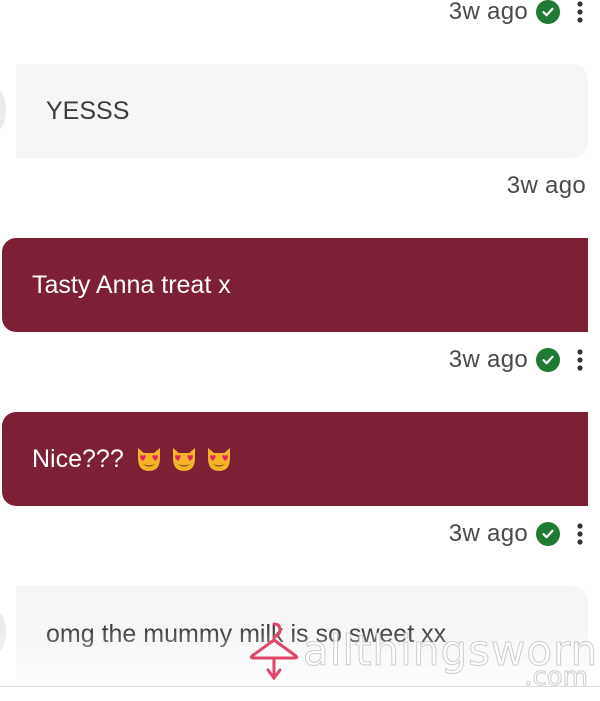  Describe the element at coordinates (78, 458) in the screenshot. I see `message-text: Nice???` at that location.